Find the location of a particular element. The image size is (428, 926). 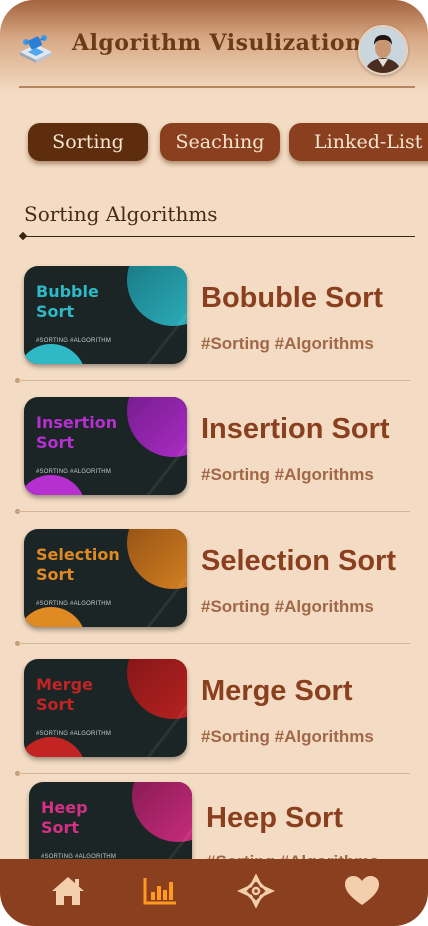

bar-chart-icon is located at coordinates (160, 891).